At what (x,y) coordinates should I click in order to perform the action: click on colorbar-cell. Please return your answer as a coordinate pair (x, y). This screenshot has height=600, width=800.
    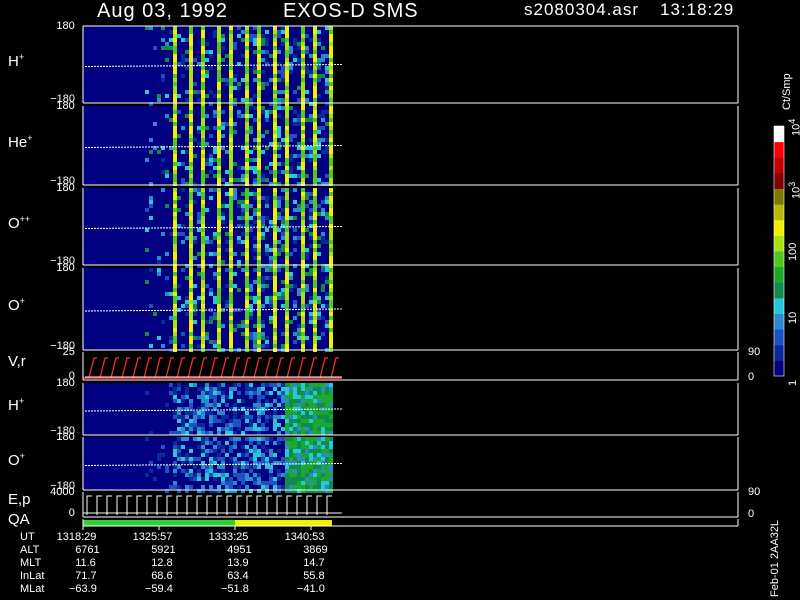
    Looking at the image, I should click on (779, 305).